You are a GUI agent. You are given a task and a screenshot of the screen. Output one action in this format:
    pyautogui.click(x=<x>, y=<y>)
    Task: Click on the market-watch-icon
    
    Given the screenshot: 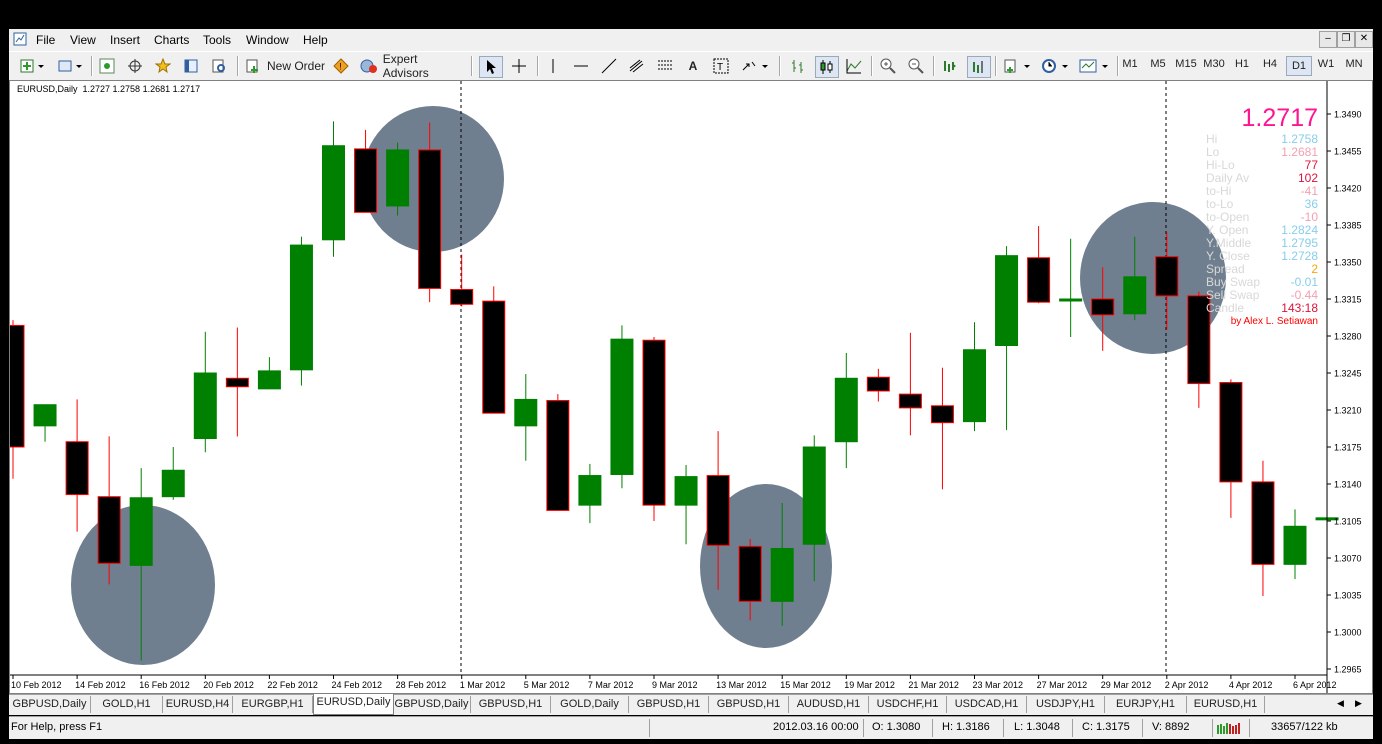 What is the action you would take?
    pyautogui.click(x=107, y=66)
    